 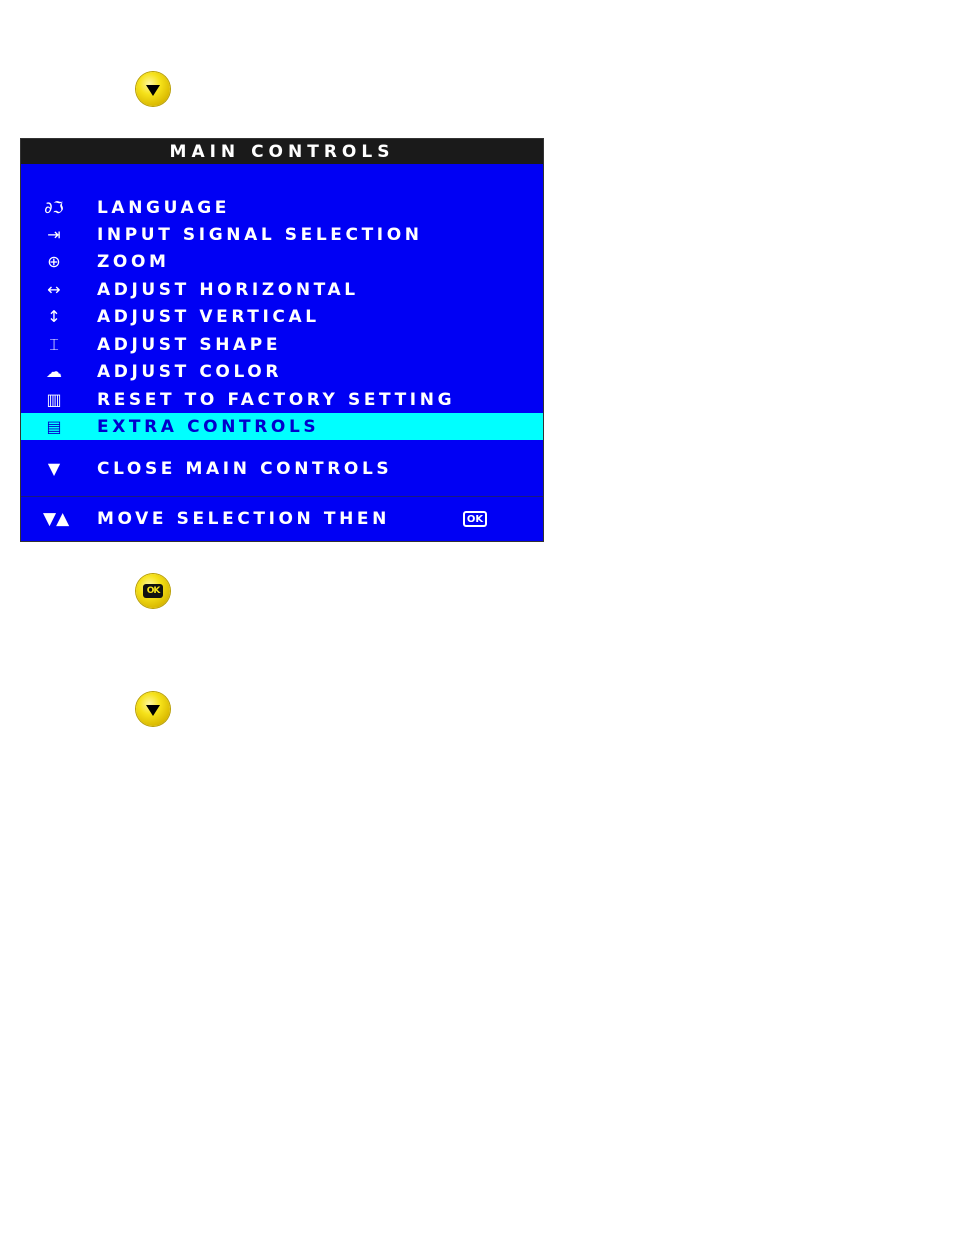 I want to click on ok-button-icon: OK, so click(x=153, y=591).